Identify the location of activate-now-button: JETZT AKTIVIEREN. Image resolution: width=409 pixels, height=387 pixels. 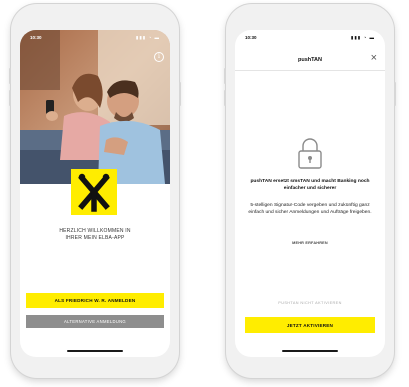
(310, 325).